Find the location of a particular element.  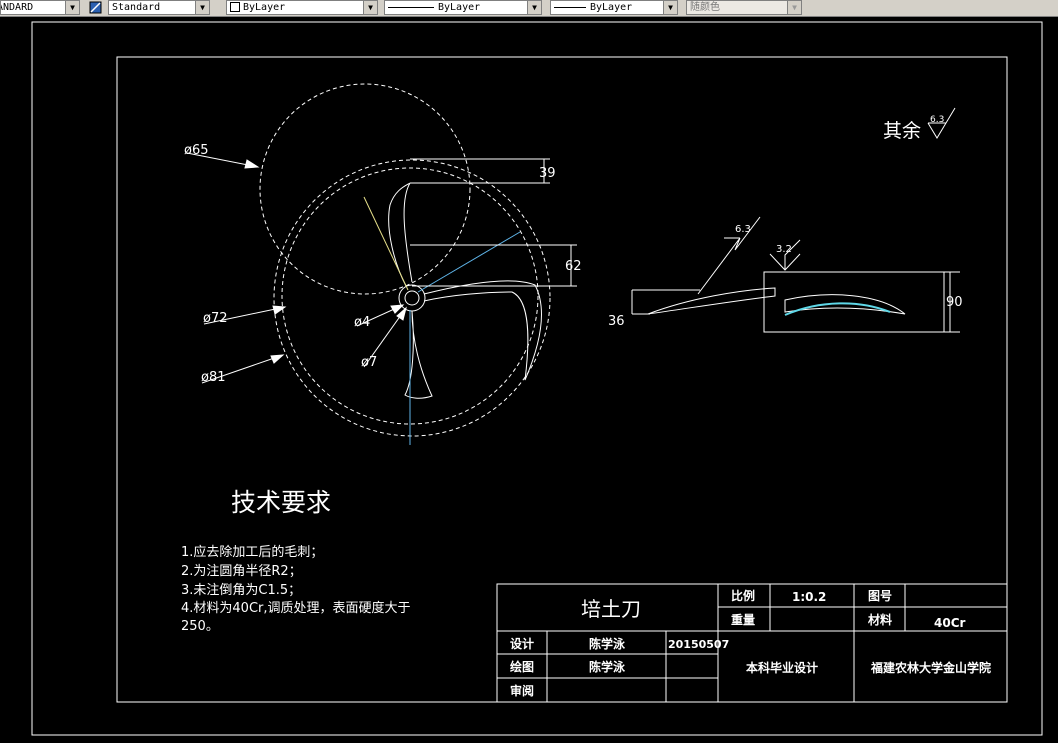

label-36: 36 is located at coordinates (616, 321).